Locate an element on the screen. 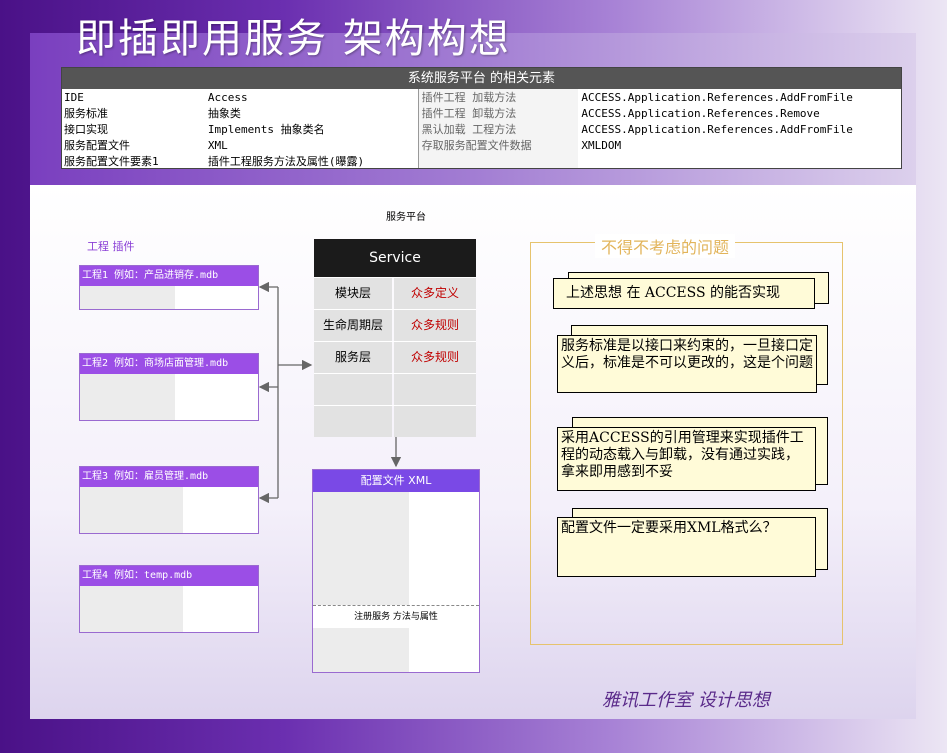  footer-signature: 雅讯工作室 设计思想 is located at coordinates (686, 700).